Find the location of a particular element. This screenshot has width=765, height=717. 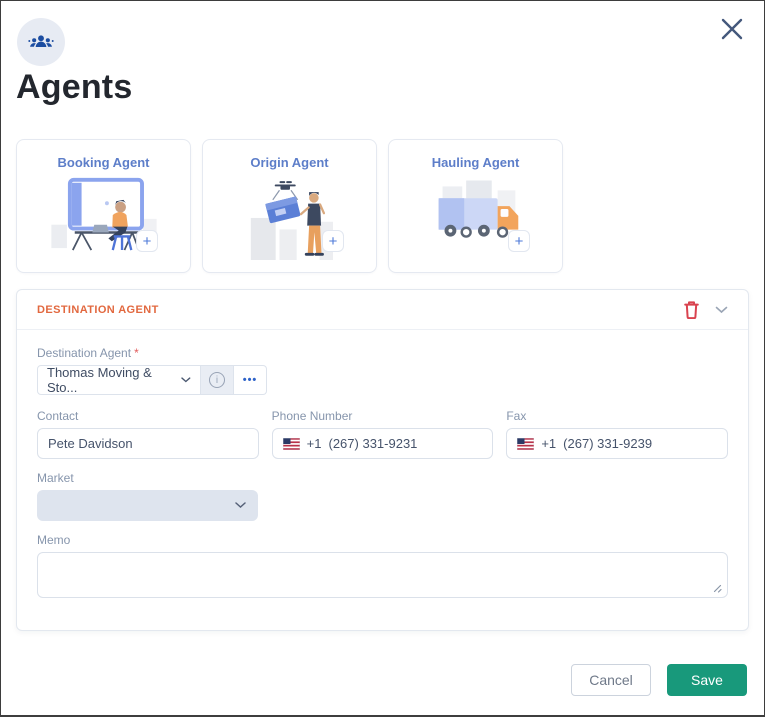

agent-info-button: i is located at coordinates (217, 380).